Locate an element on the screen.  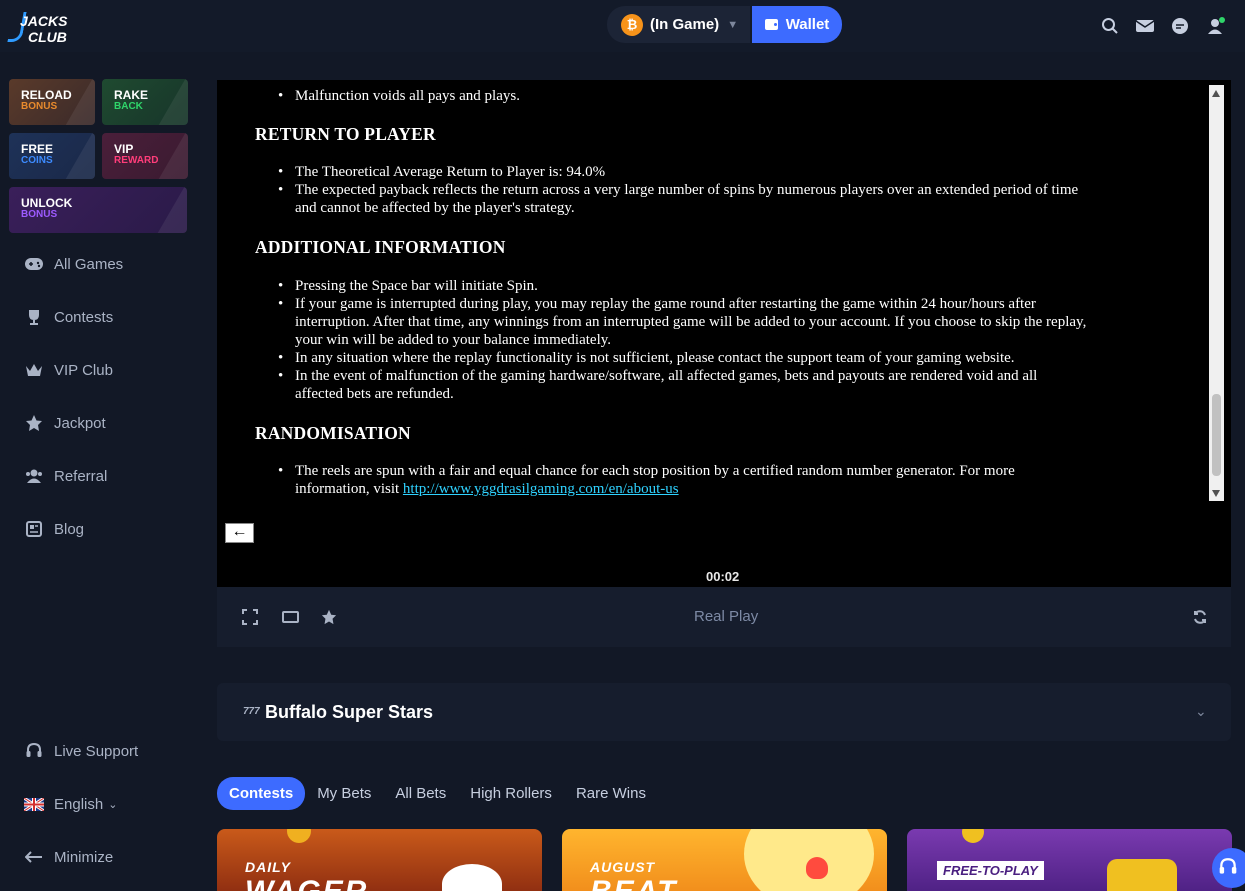
sidebar-minimize: Minimize is located at coordinates (68, 857).